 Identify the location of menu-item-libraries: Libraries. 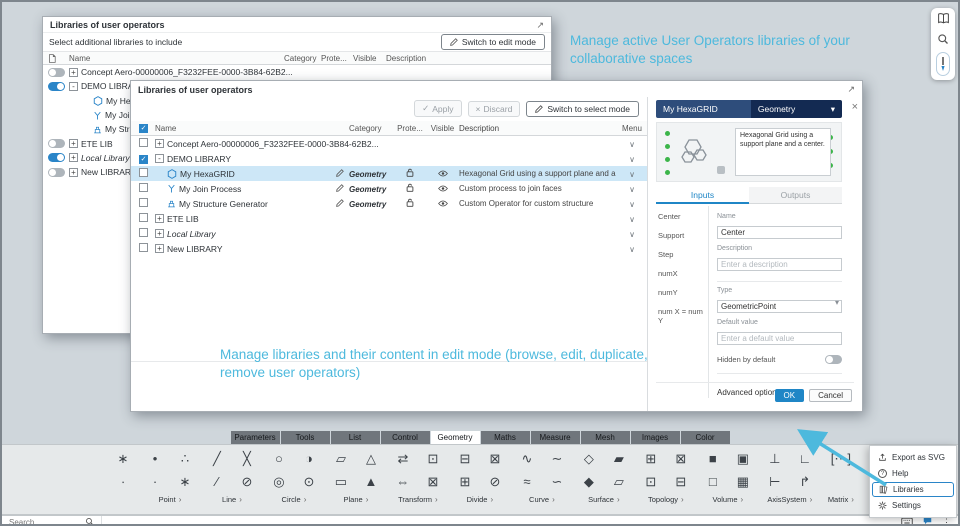
(913, 489).